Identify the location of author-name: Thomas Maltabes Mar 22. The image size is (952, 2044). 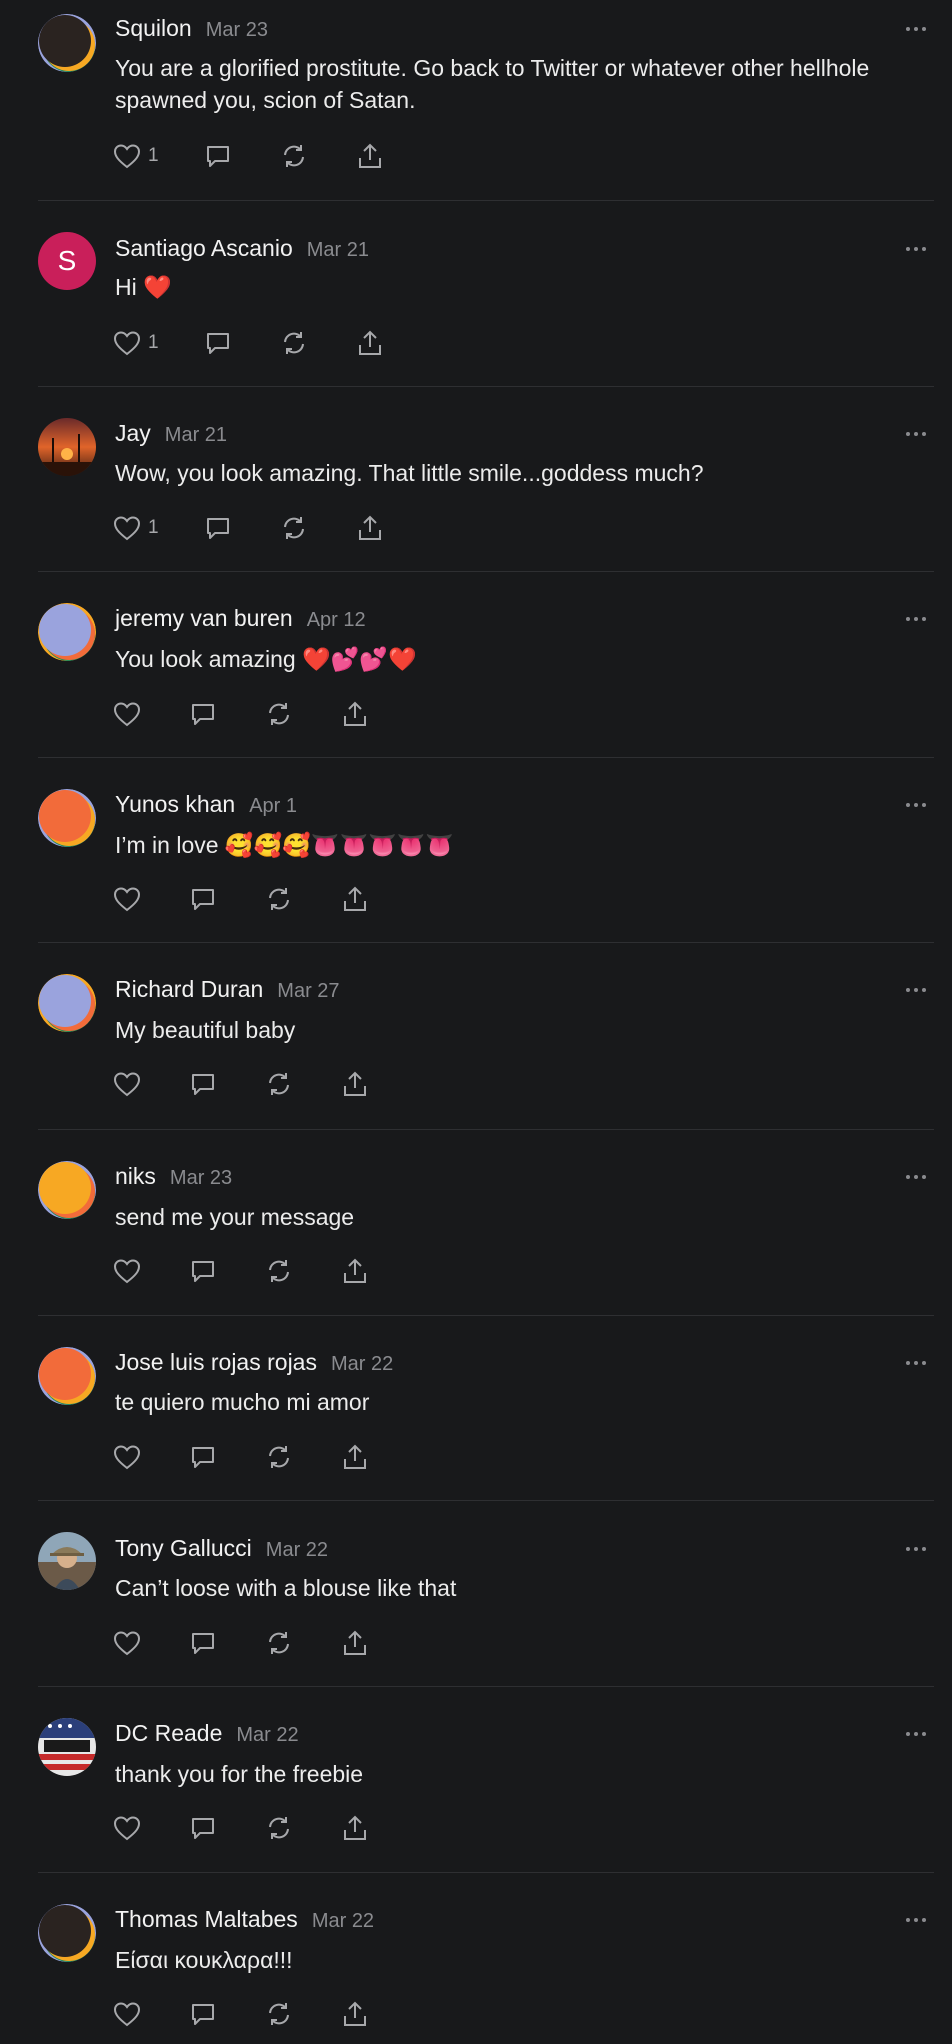
(244, 1919).